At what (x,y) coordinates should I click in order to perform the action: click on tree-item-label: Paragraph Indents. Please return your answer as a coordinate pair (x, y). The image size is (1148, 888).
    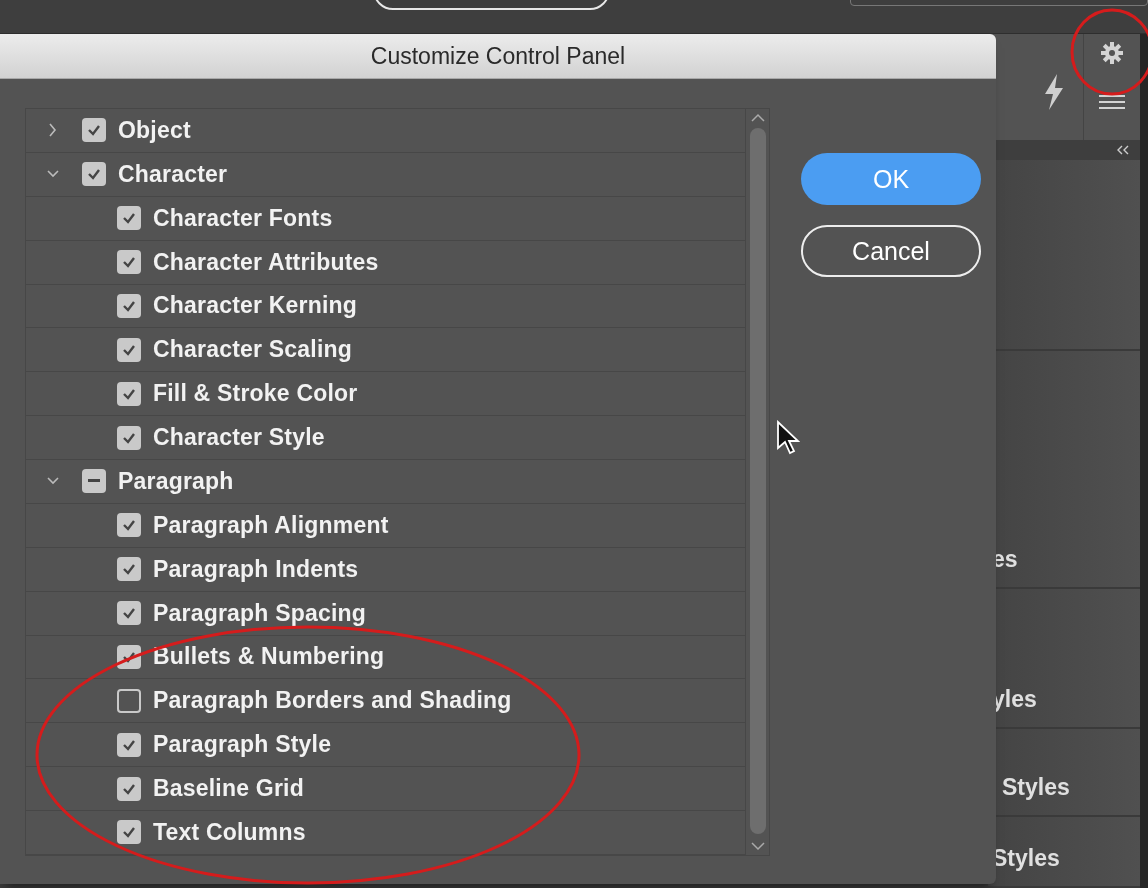
    Looking at the image, I should click on (256, 569).